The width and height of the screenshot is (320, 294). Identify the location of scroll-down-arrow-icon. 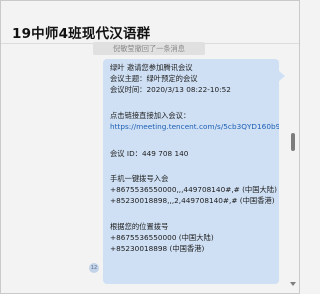
(293, 284).